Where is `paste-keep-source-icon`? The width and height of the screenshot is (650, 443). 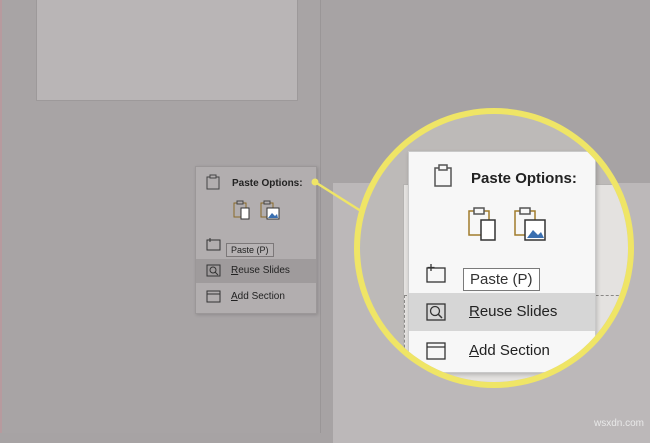 paste-keep-source-icon is located at coordinates (483, 224).